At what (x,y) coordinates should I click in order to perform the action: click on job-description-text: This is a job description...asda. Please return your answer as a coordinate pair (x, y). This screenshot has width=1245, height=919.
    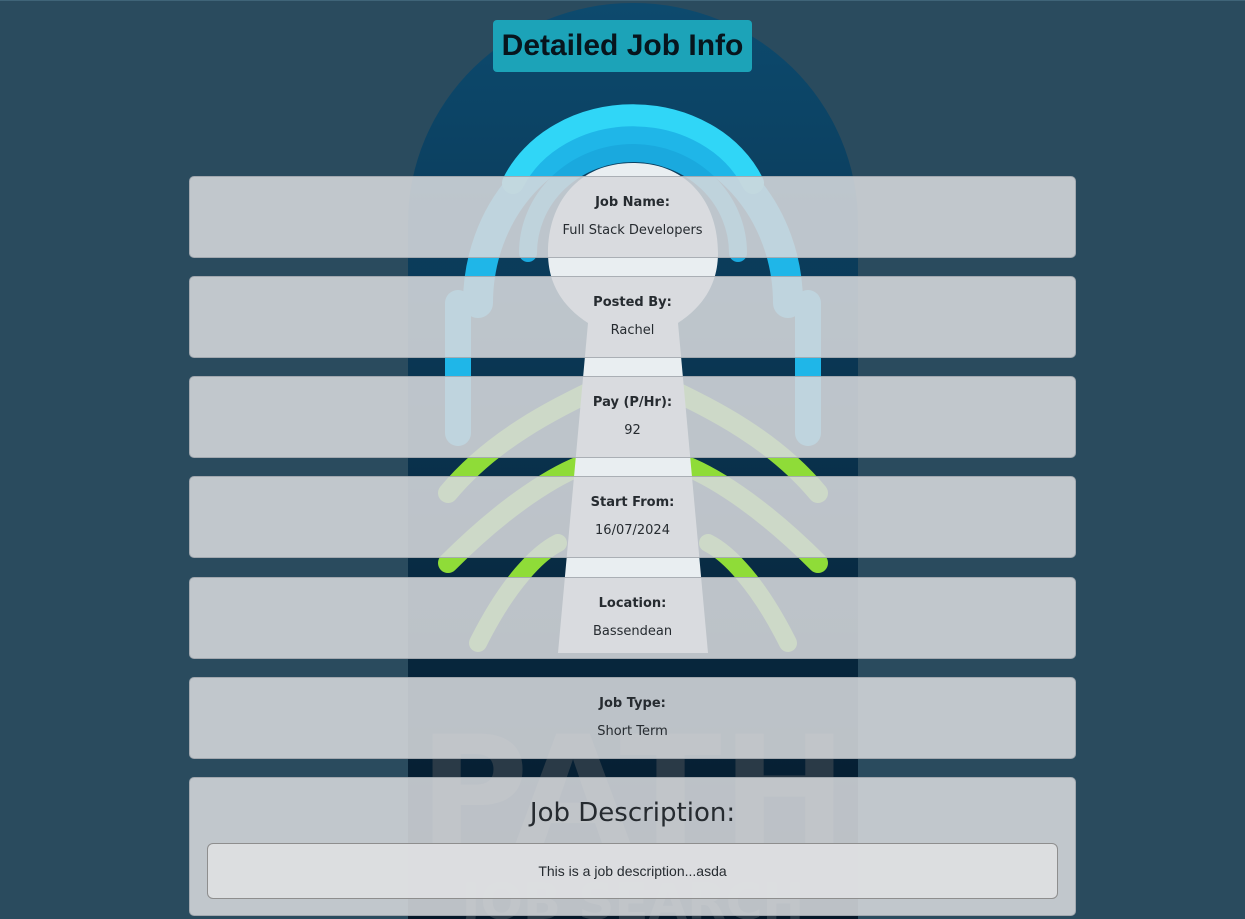
    Looking at the image, I should click on (632, 871).